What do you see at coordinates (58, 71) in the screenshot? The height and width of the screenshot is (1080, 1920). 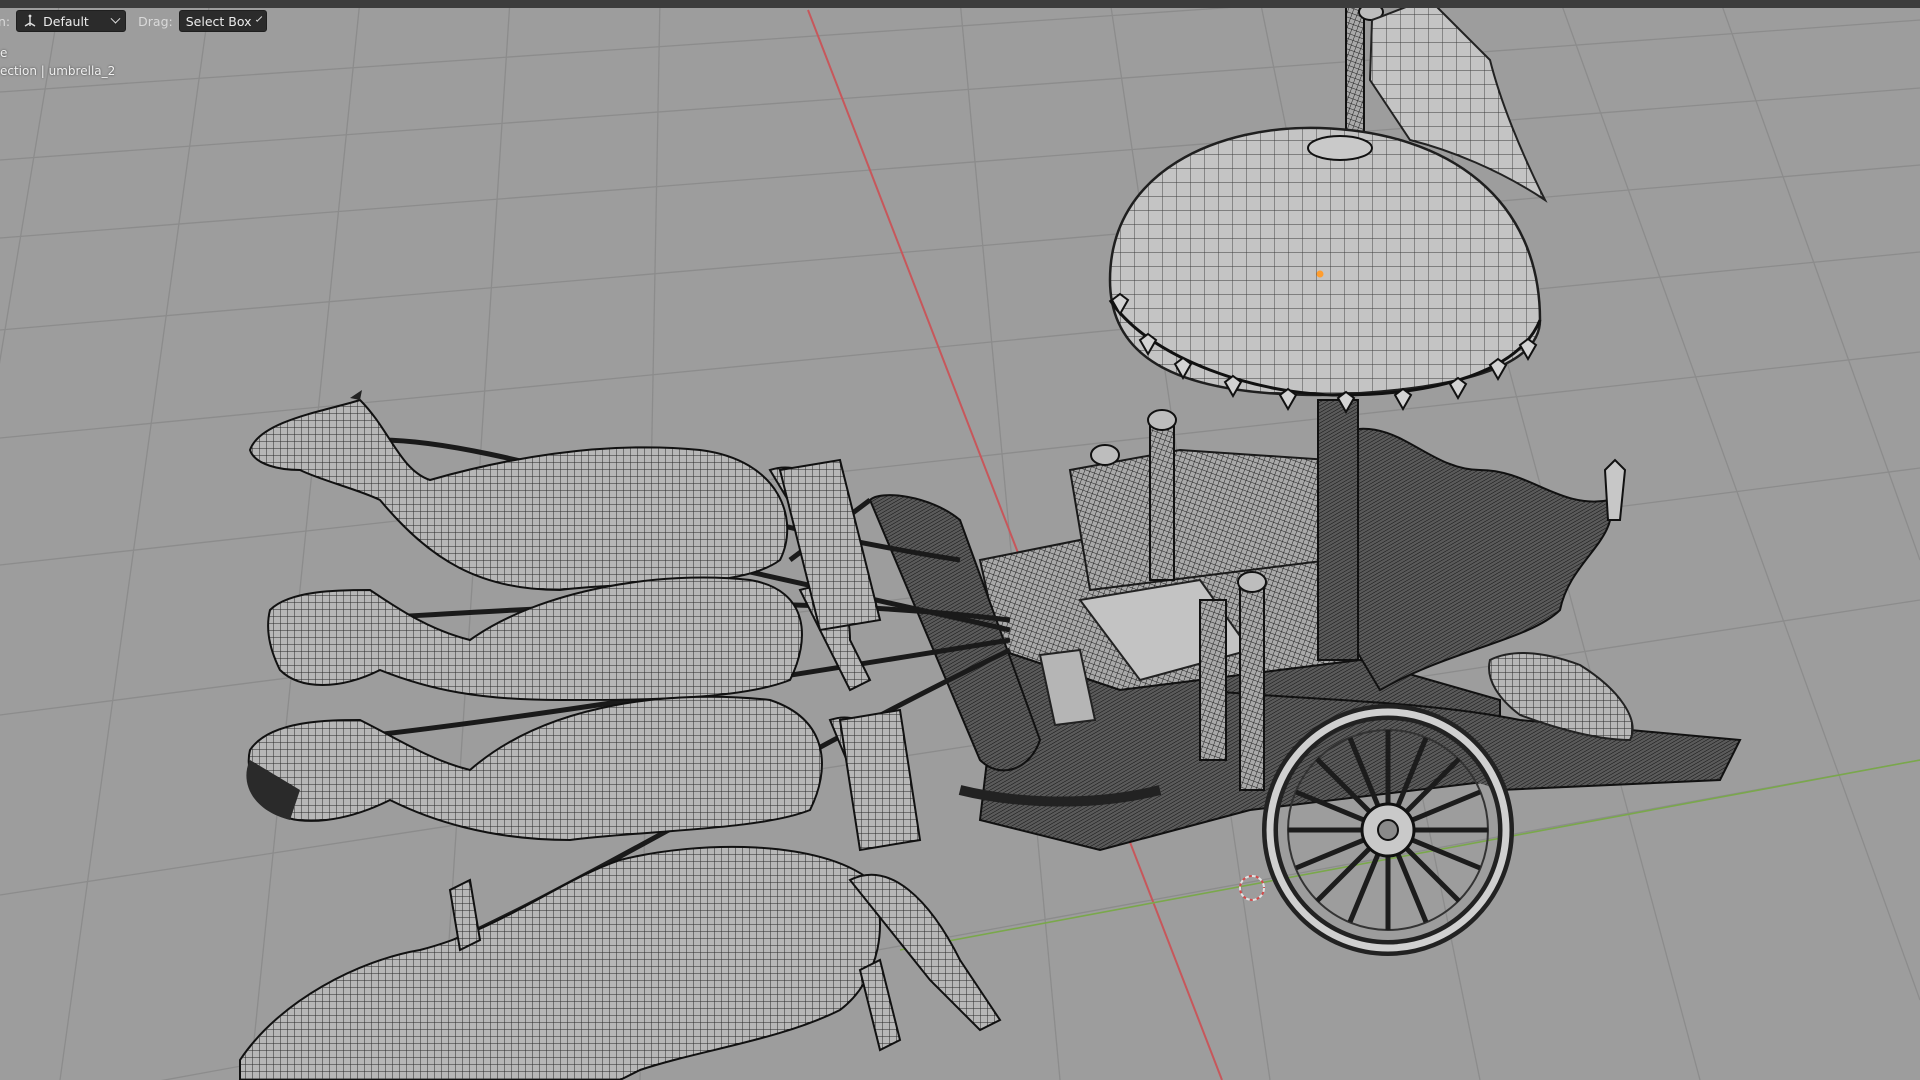 I see `collection-object-info: ection | umbrella_2` at bounding box center [58, 71].